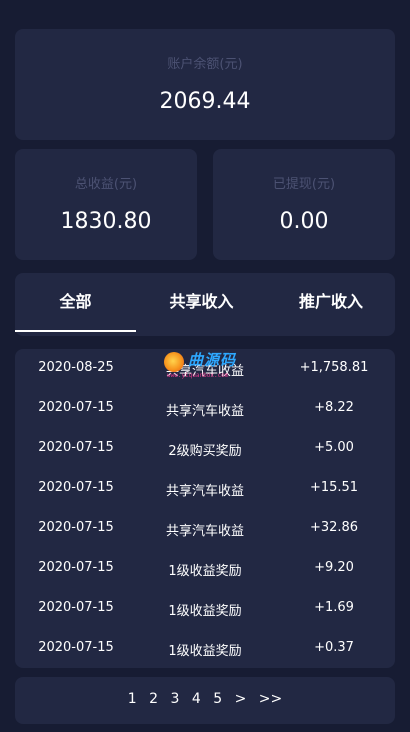  I want to click on tab-promotion-income: 推广收入, so click(331, 302).